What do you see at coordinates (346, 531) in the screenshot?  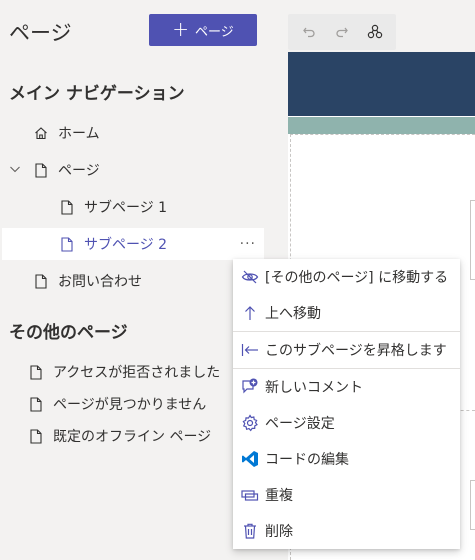 I see `menu-item-delete: 削除` at bounding box center [346, 531].